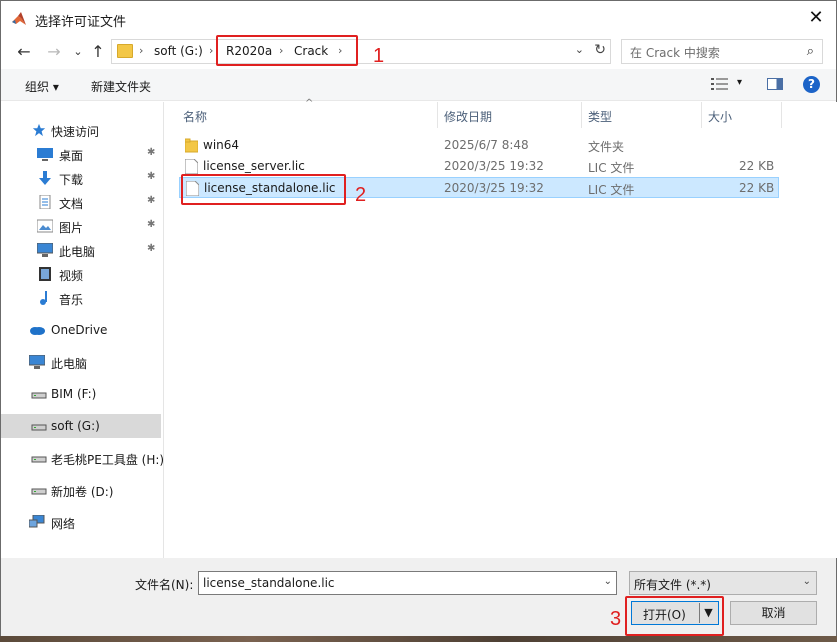 The image size is (837, 642). What do you see at coordinates (722, 51) in the screenshot?
I see `search-input: 在 Crack 中搜索 ⌕` at bounding box center [722, 51].